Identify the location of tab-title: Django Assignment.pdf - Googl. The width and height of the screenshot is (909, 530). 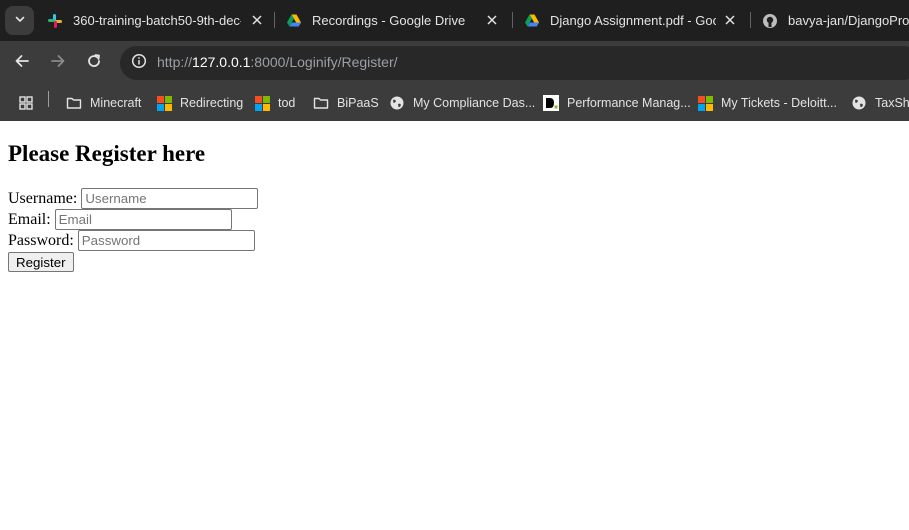
(633, 20).